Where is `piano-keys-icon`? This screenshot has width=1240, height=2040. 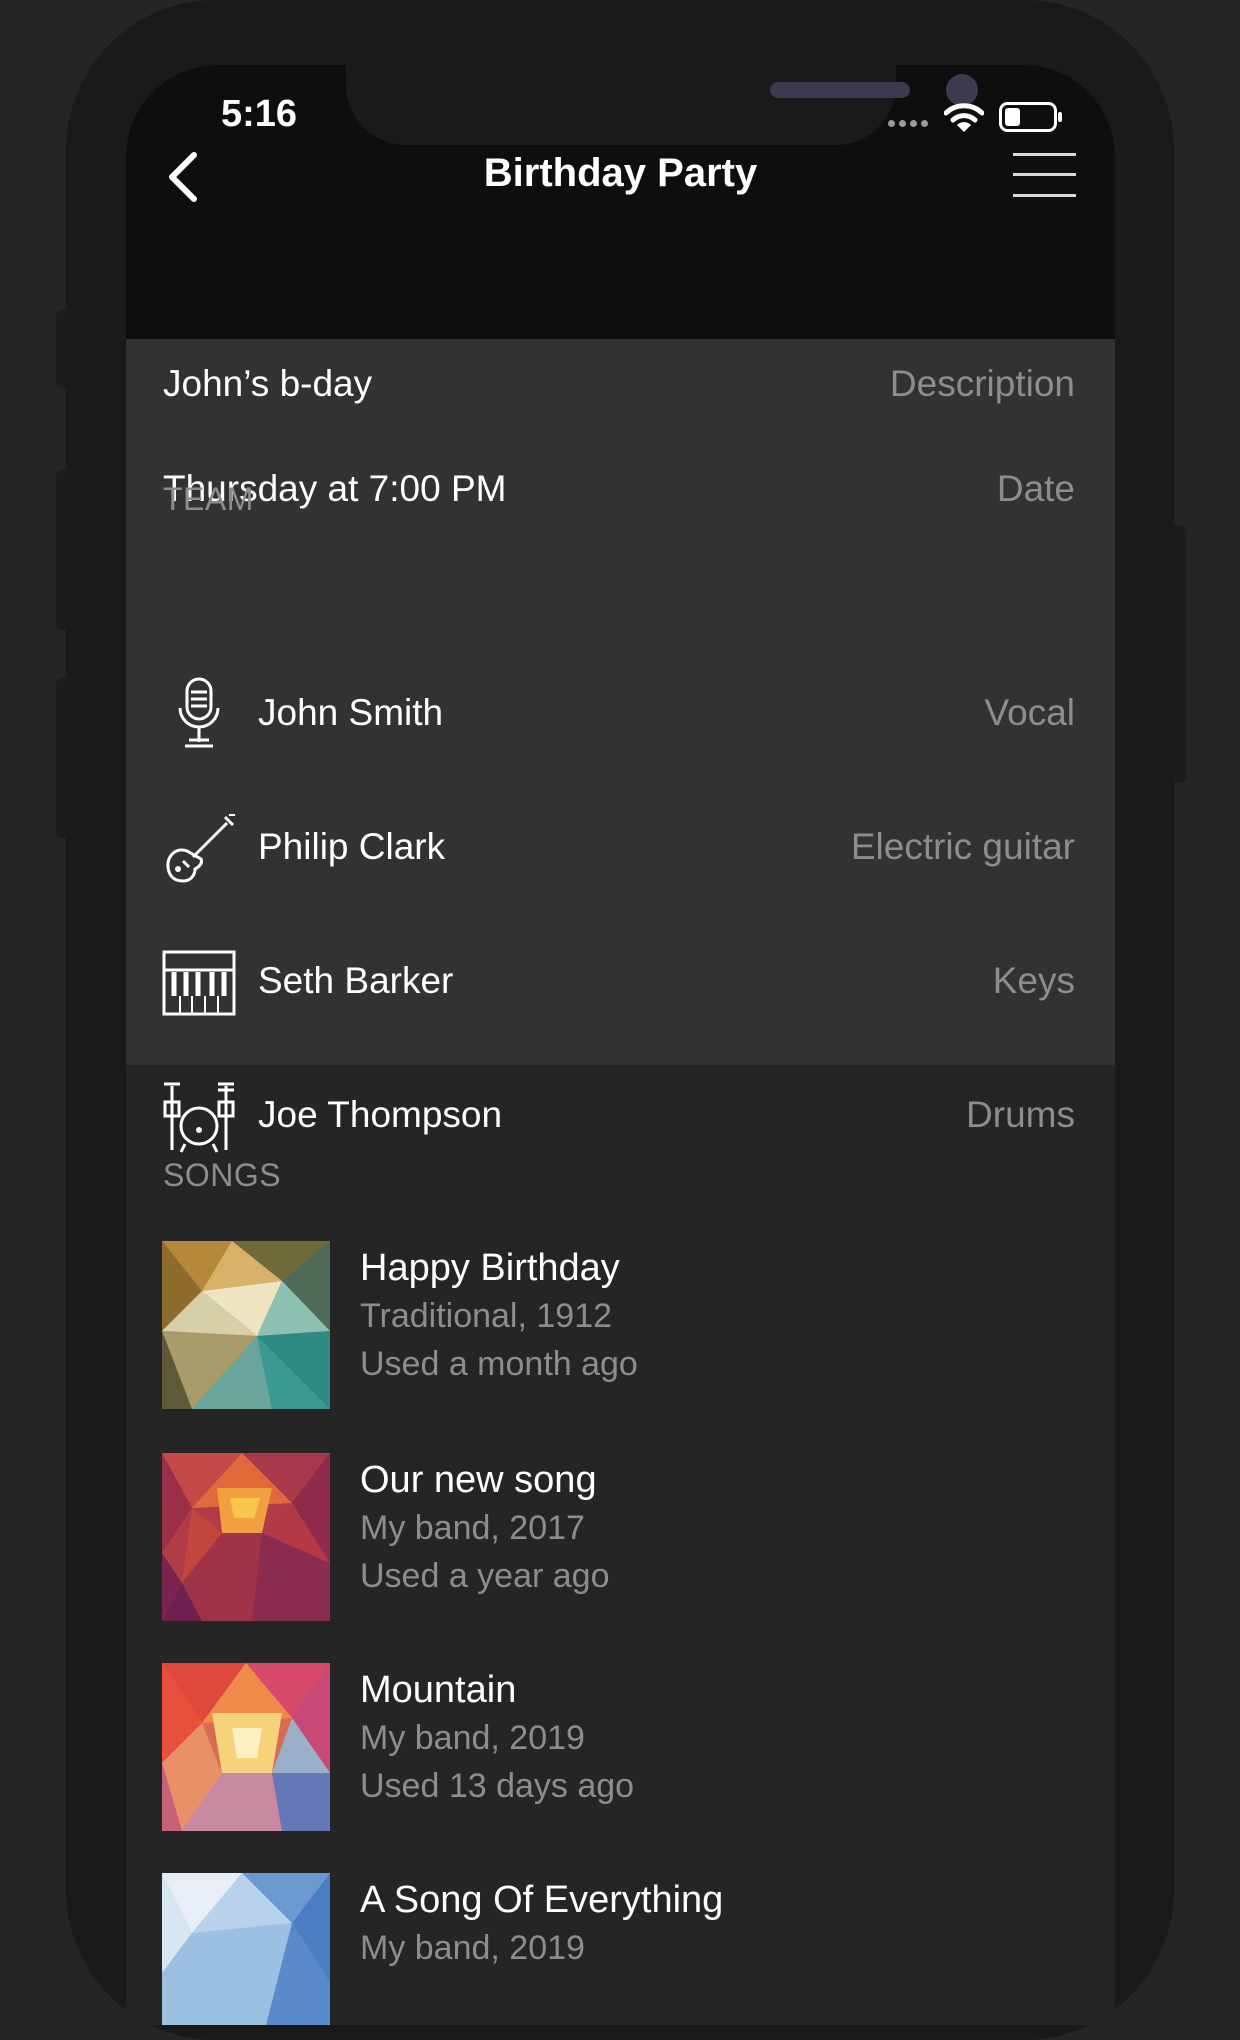 piano-keys-icon is located at coordinates (199, 983).